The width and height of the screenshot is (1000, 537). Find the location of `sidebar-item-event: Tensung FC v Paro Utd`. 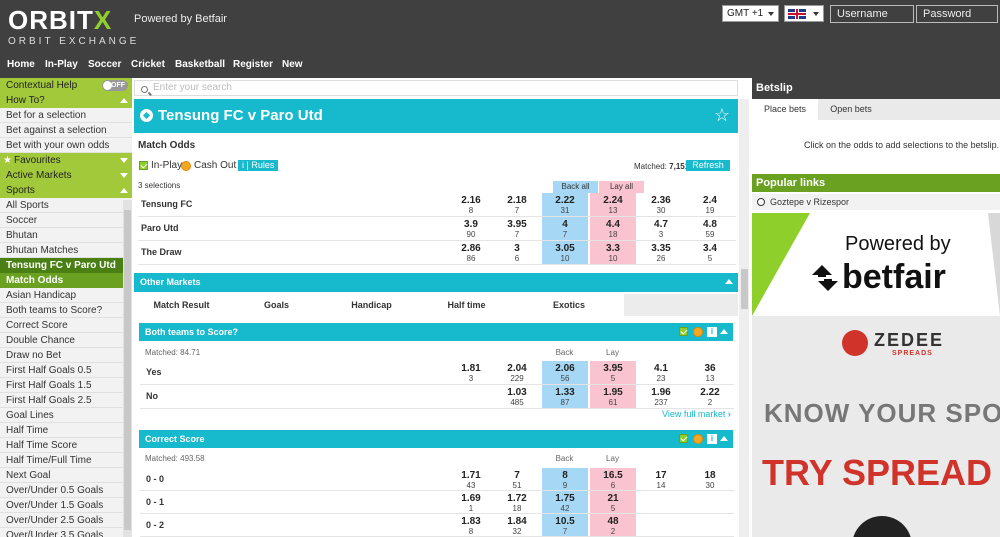

sidebar-item-event: Tensung FC v Paro Utd is located at coordinates (66, 265).